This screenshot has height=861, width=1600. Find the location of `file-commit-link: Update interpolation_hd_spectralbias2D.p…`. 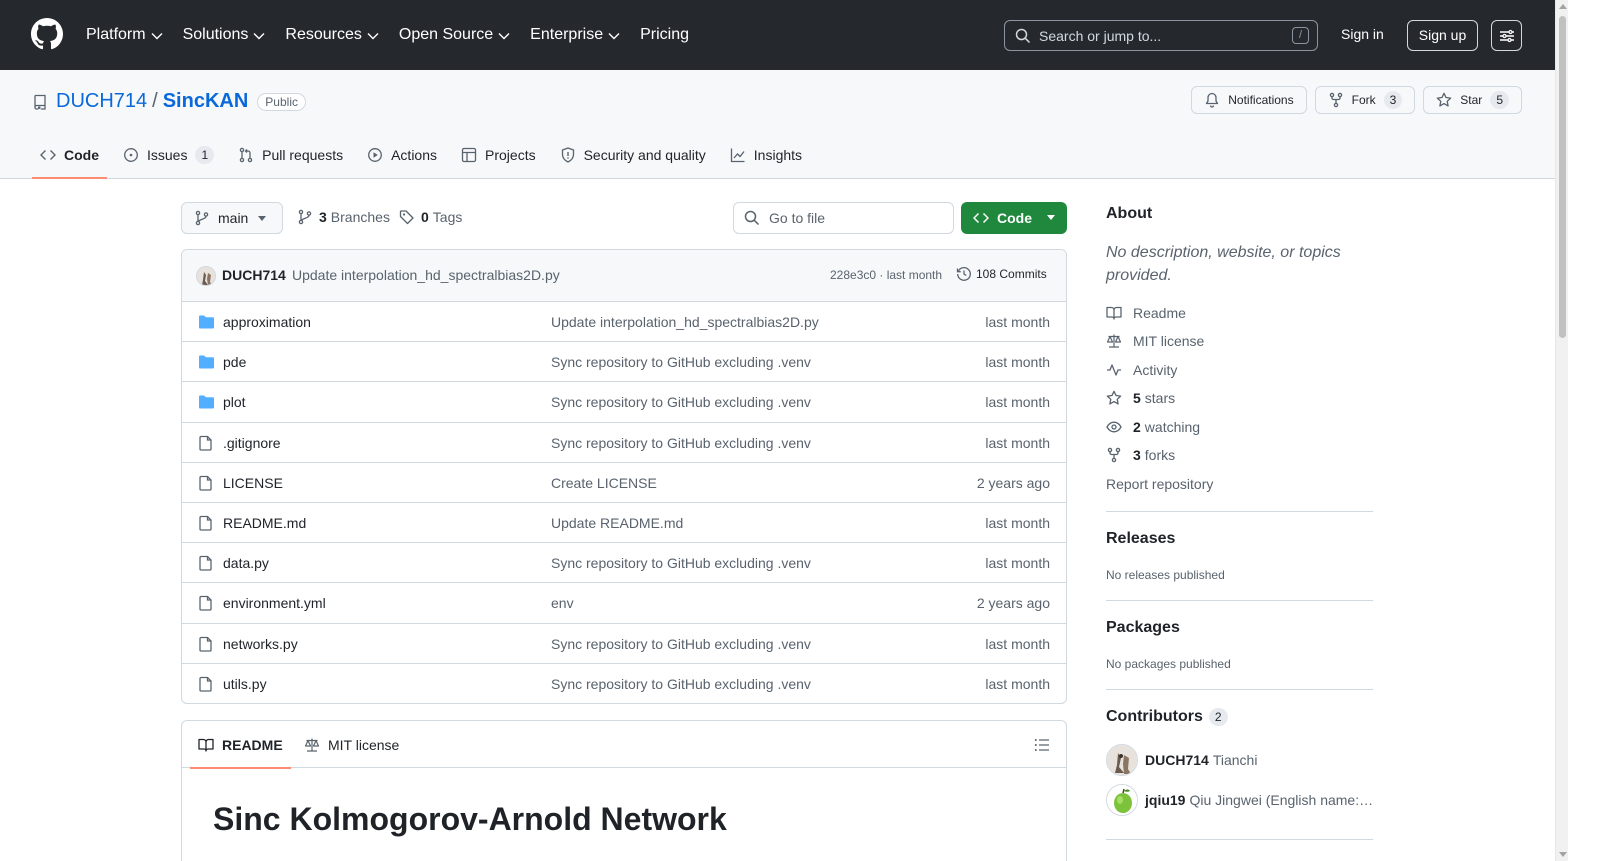

file-commit-link: Update interpolation_hd_spectralbias2D.p… is located at coordinates (685, 322).